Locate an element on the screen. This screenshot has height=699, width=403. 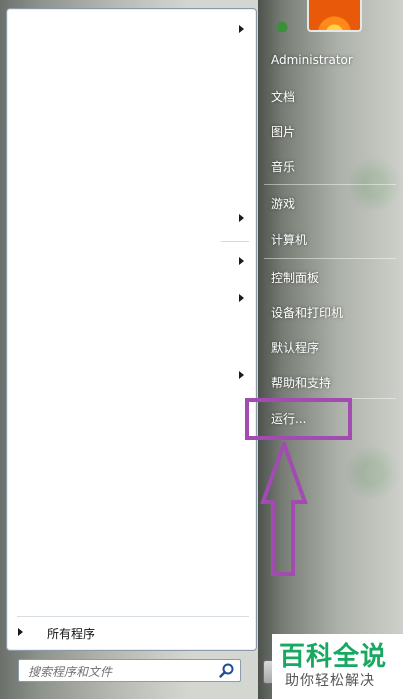
menu-item-label: 图片 is located at coordinates (283, 132).